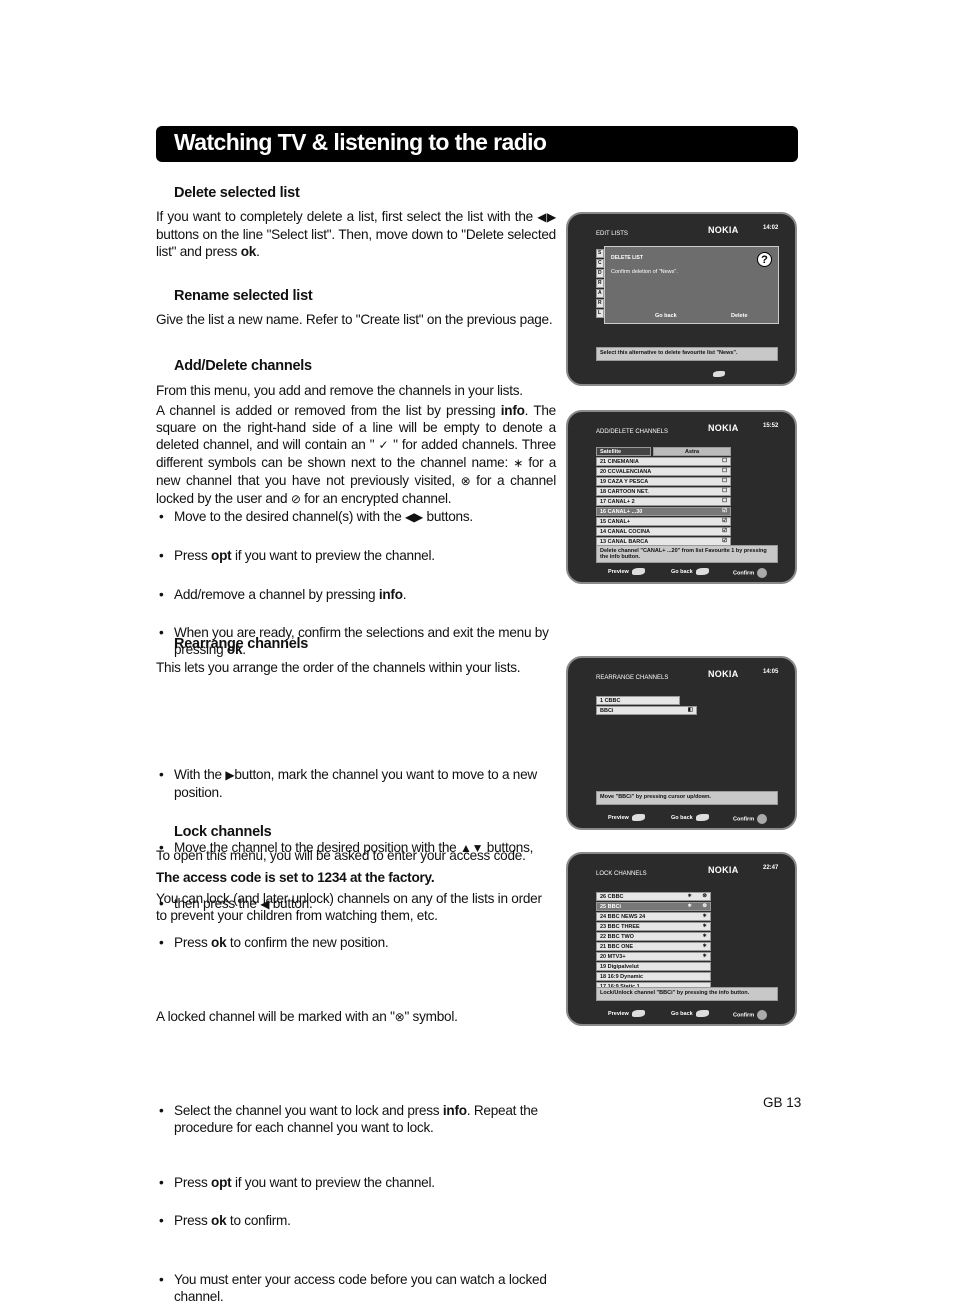  I want to click on list-item: A, so click(600, 293).